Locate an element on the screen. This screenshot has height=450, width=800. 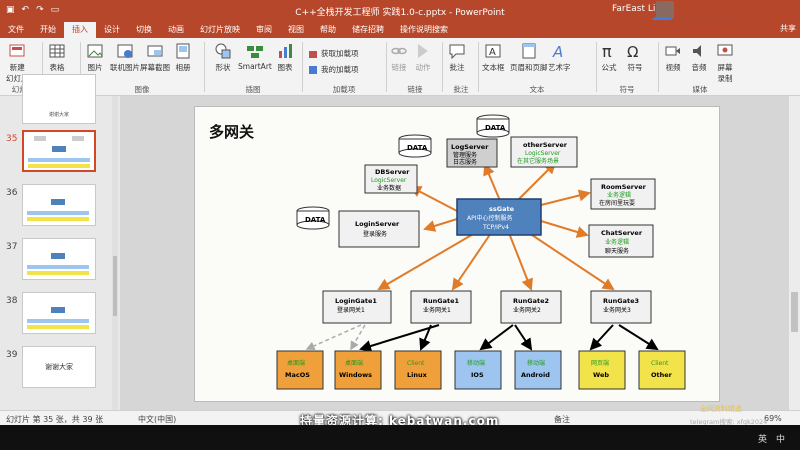
wordart-button: A 艺术字 is located at coordinates (559, 57).